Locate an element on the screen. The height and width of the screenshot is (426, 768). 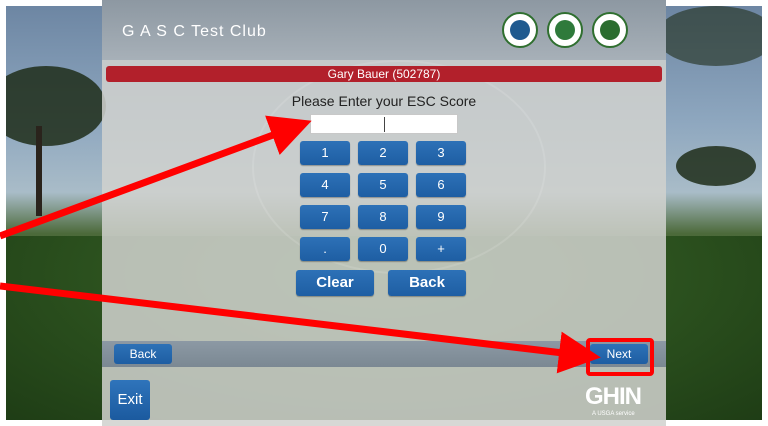
arrow-to-score-input is located at coordinates (156, 177).